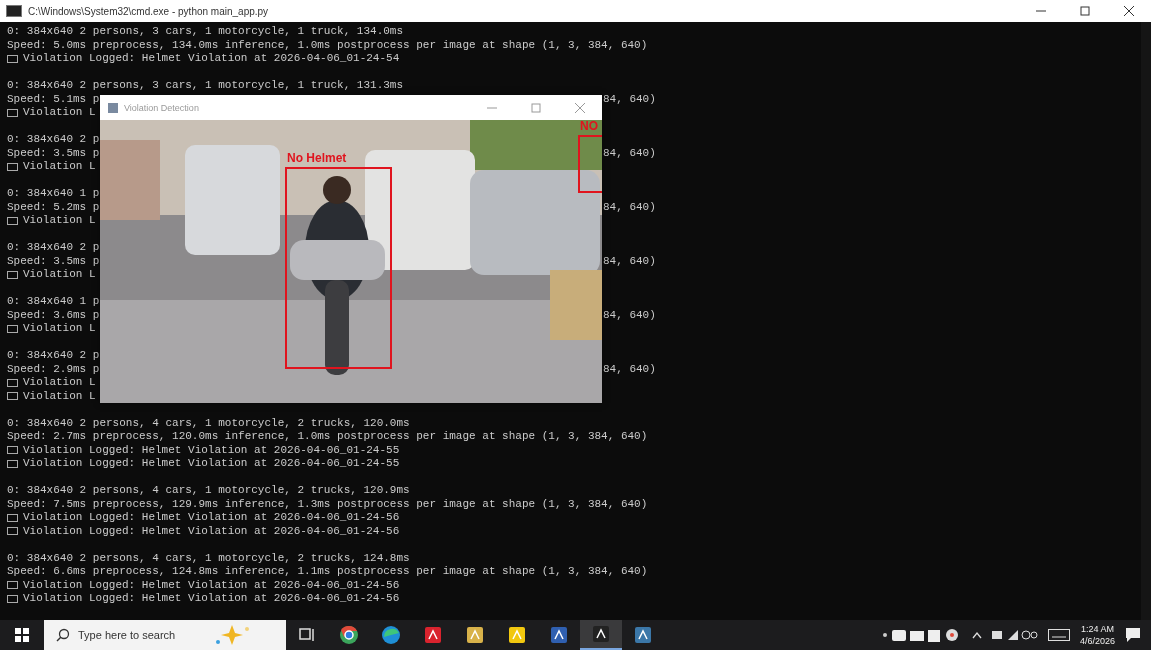 The height and width of the screenshot is (650, 1151). What do you see at coordinates (53, 369) in the screenshot?
I see `console-line: Speed: 2.9ms p` at bounding box center [53, 369].